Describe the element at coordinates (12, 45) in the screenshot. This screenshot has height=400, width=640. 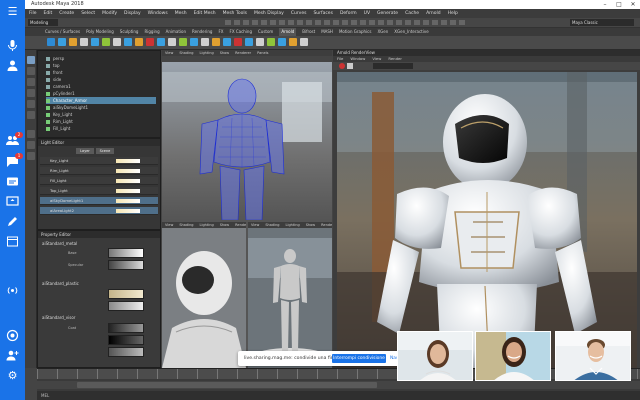
I see `mic-icon` at that location.